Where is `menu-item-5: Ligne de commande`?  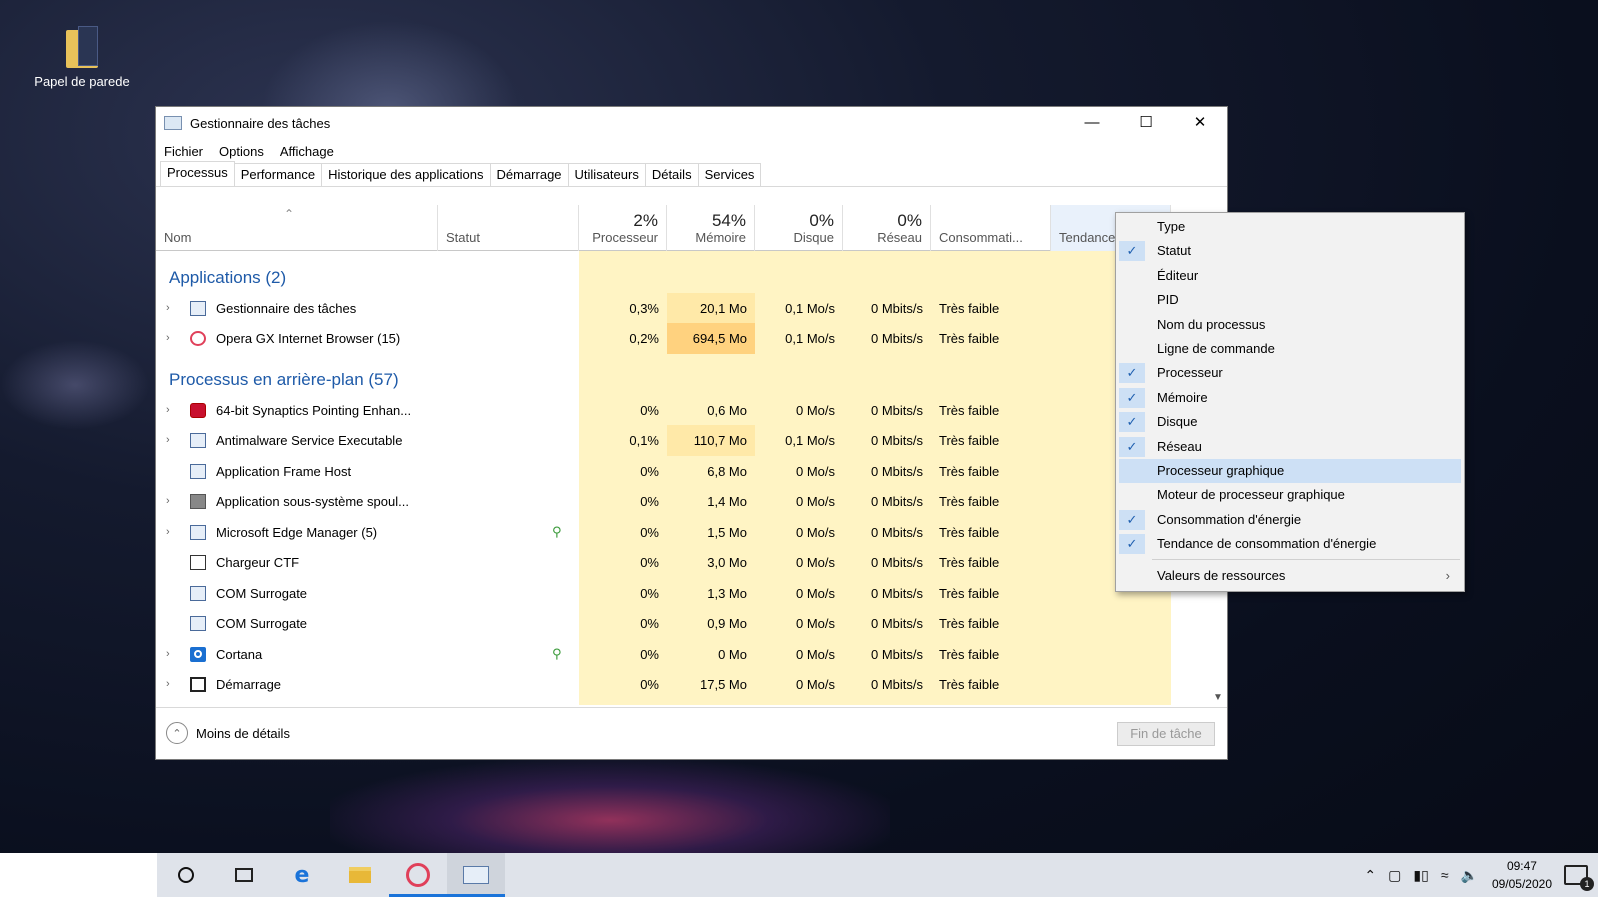
menu-item-5: Ligne de commande is located at coordinates (1290, 349).